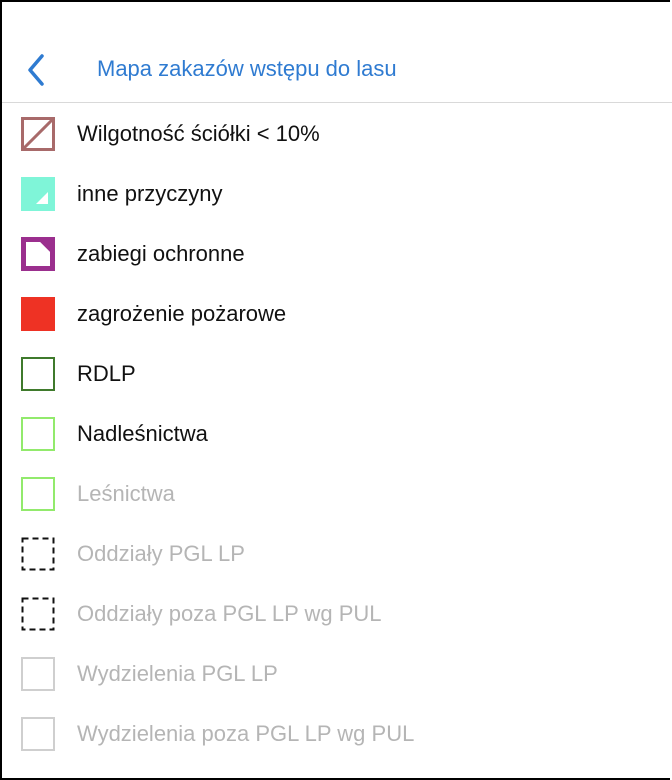 This screenshot has height=780, width=672. I want to click on page-title: Mapa zakazów wstępu do lasu, so click(247, 68).